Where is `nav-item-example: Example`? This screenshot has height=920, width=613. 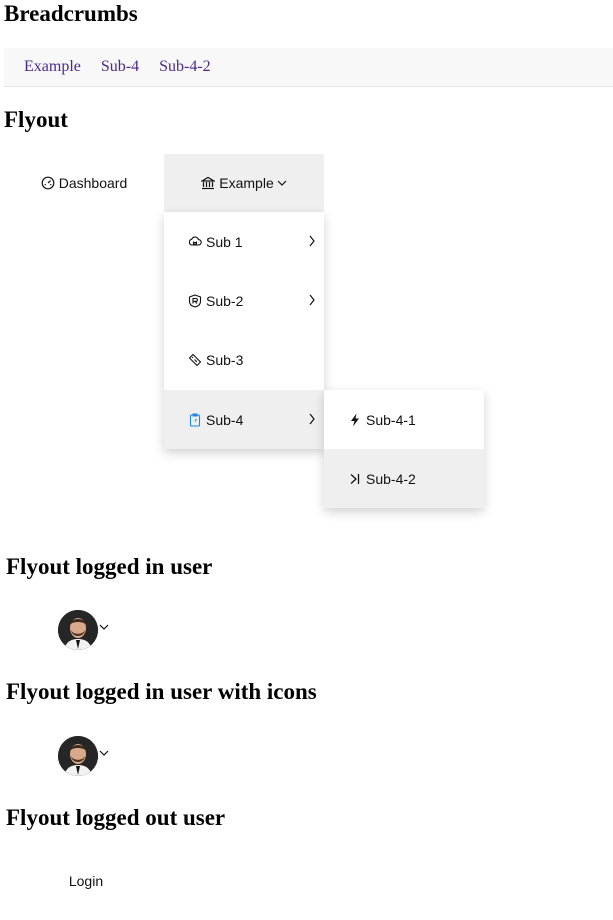
nav-item-example: Example is located at coordinates (244, 183).